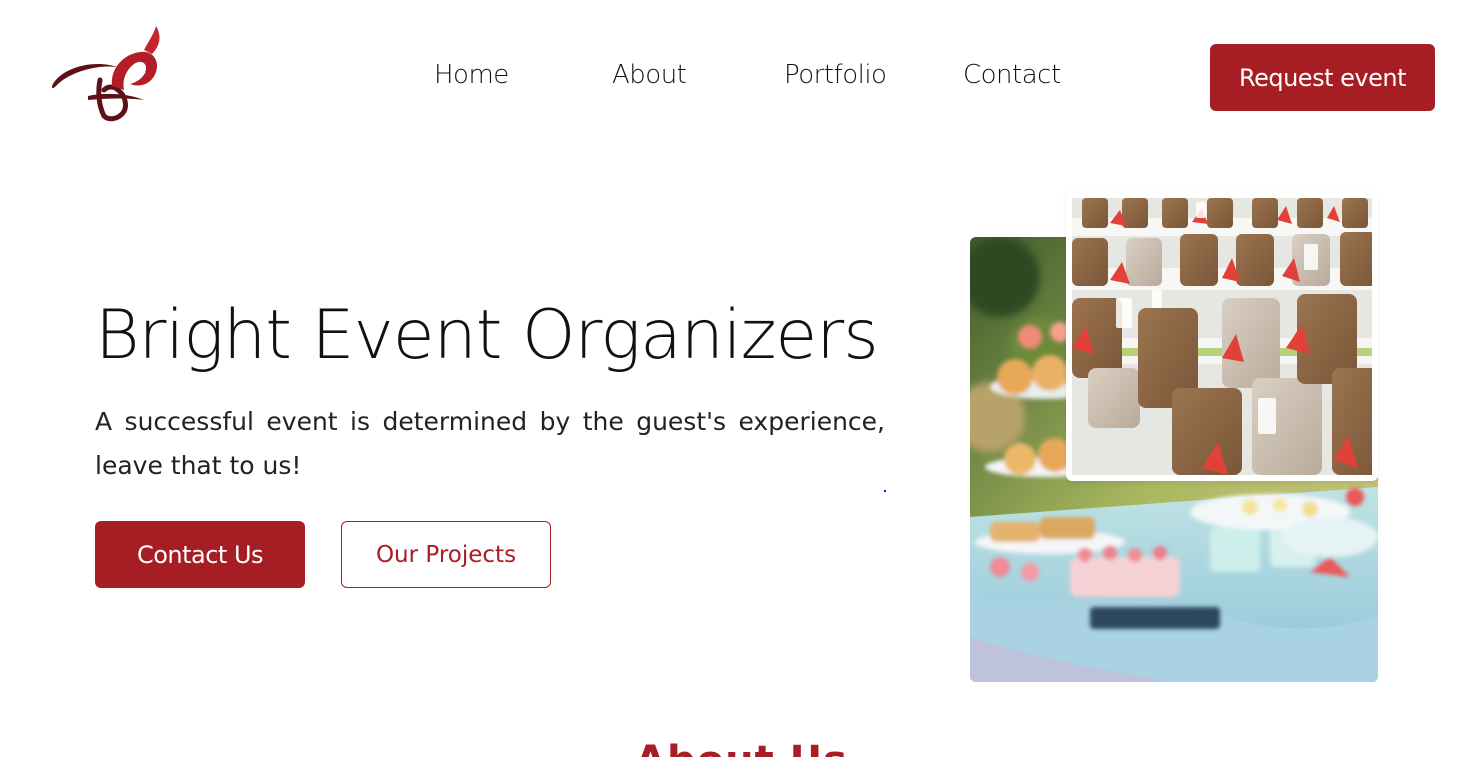  What do you see at coordinates (446, 554) in the screenshot?
I see `our-projects-button: Our Projects` at bounding box center [446, 554].